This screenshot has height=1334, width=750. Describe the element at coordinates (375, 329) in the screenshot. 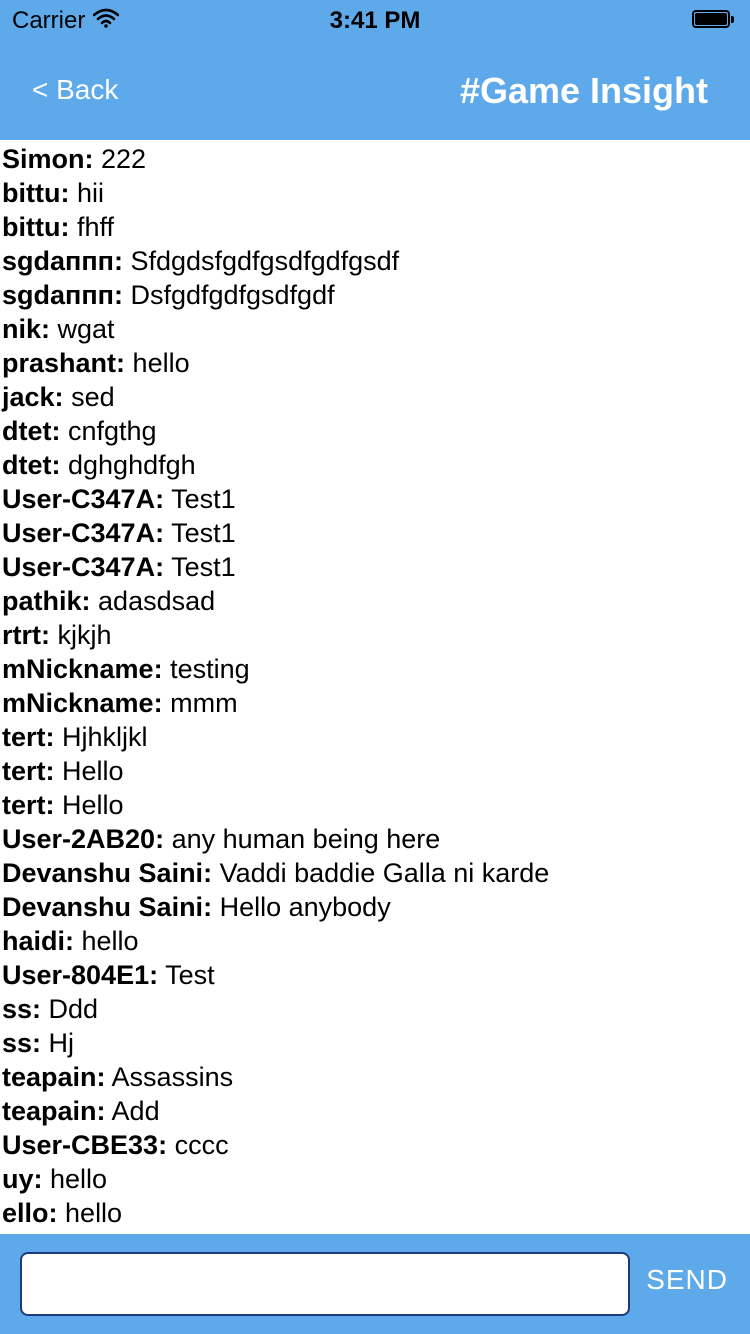

I see `chat-message: nik: wgat` at that location.